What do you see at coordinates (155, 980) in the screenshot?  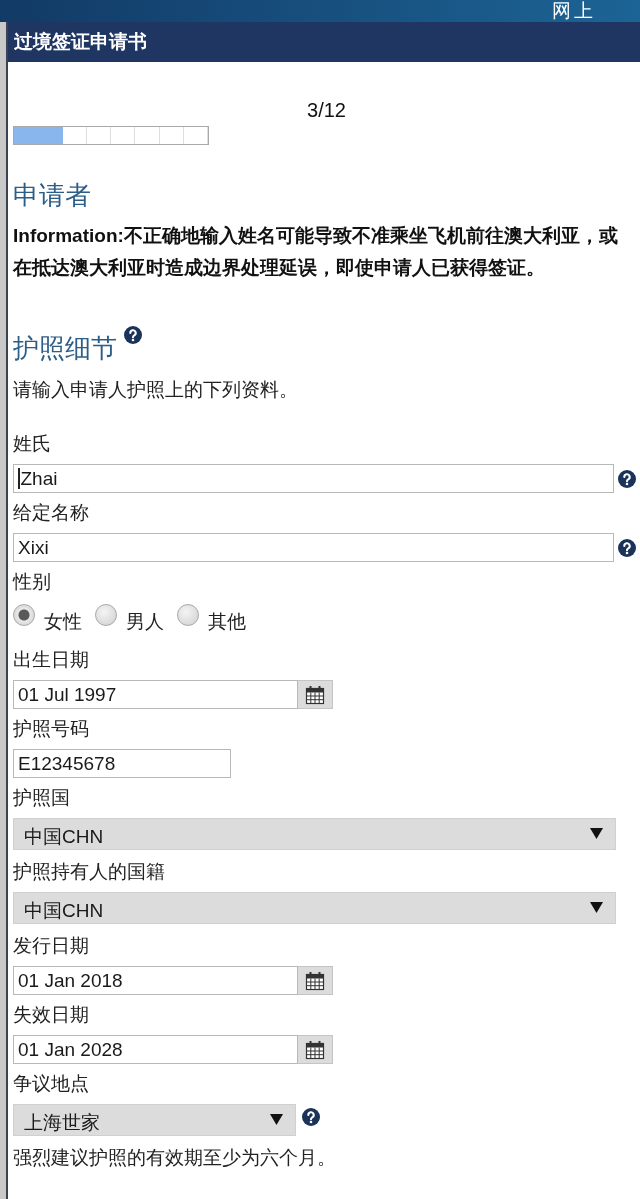 I see `date-field: 01 Jan 2018` at bounding box center [155, 980].